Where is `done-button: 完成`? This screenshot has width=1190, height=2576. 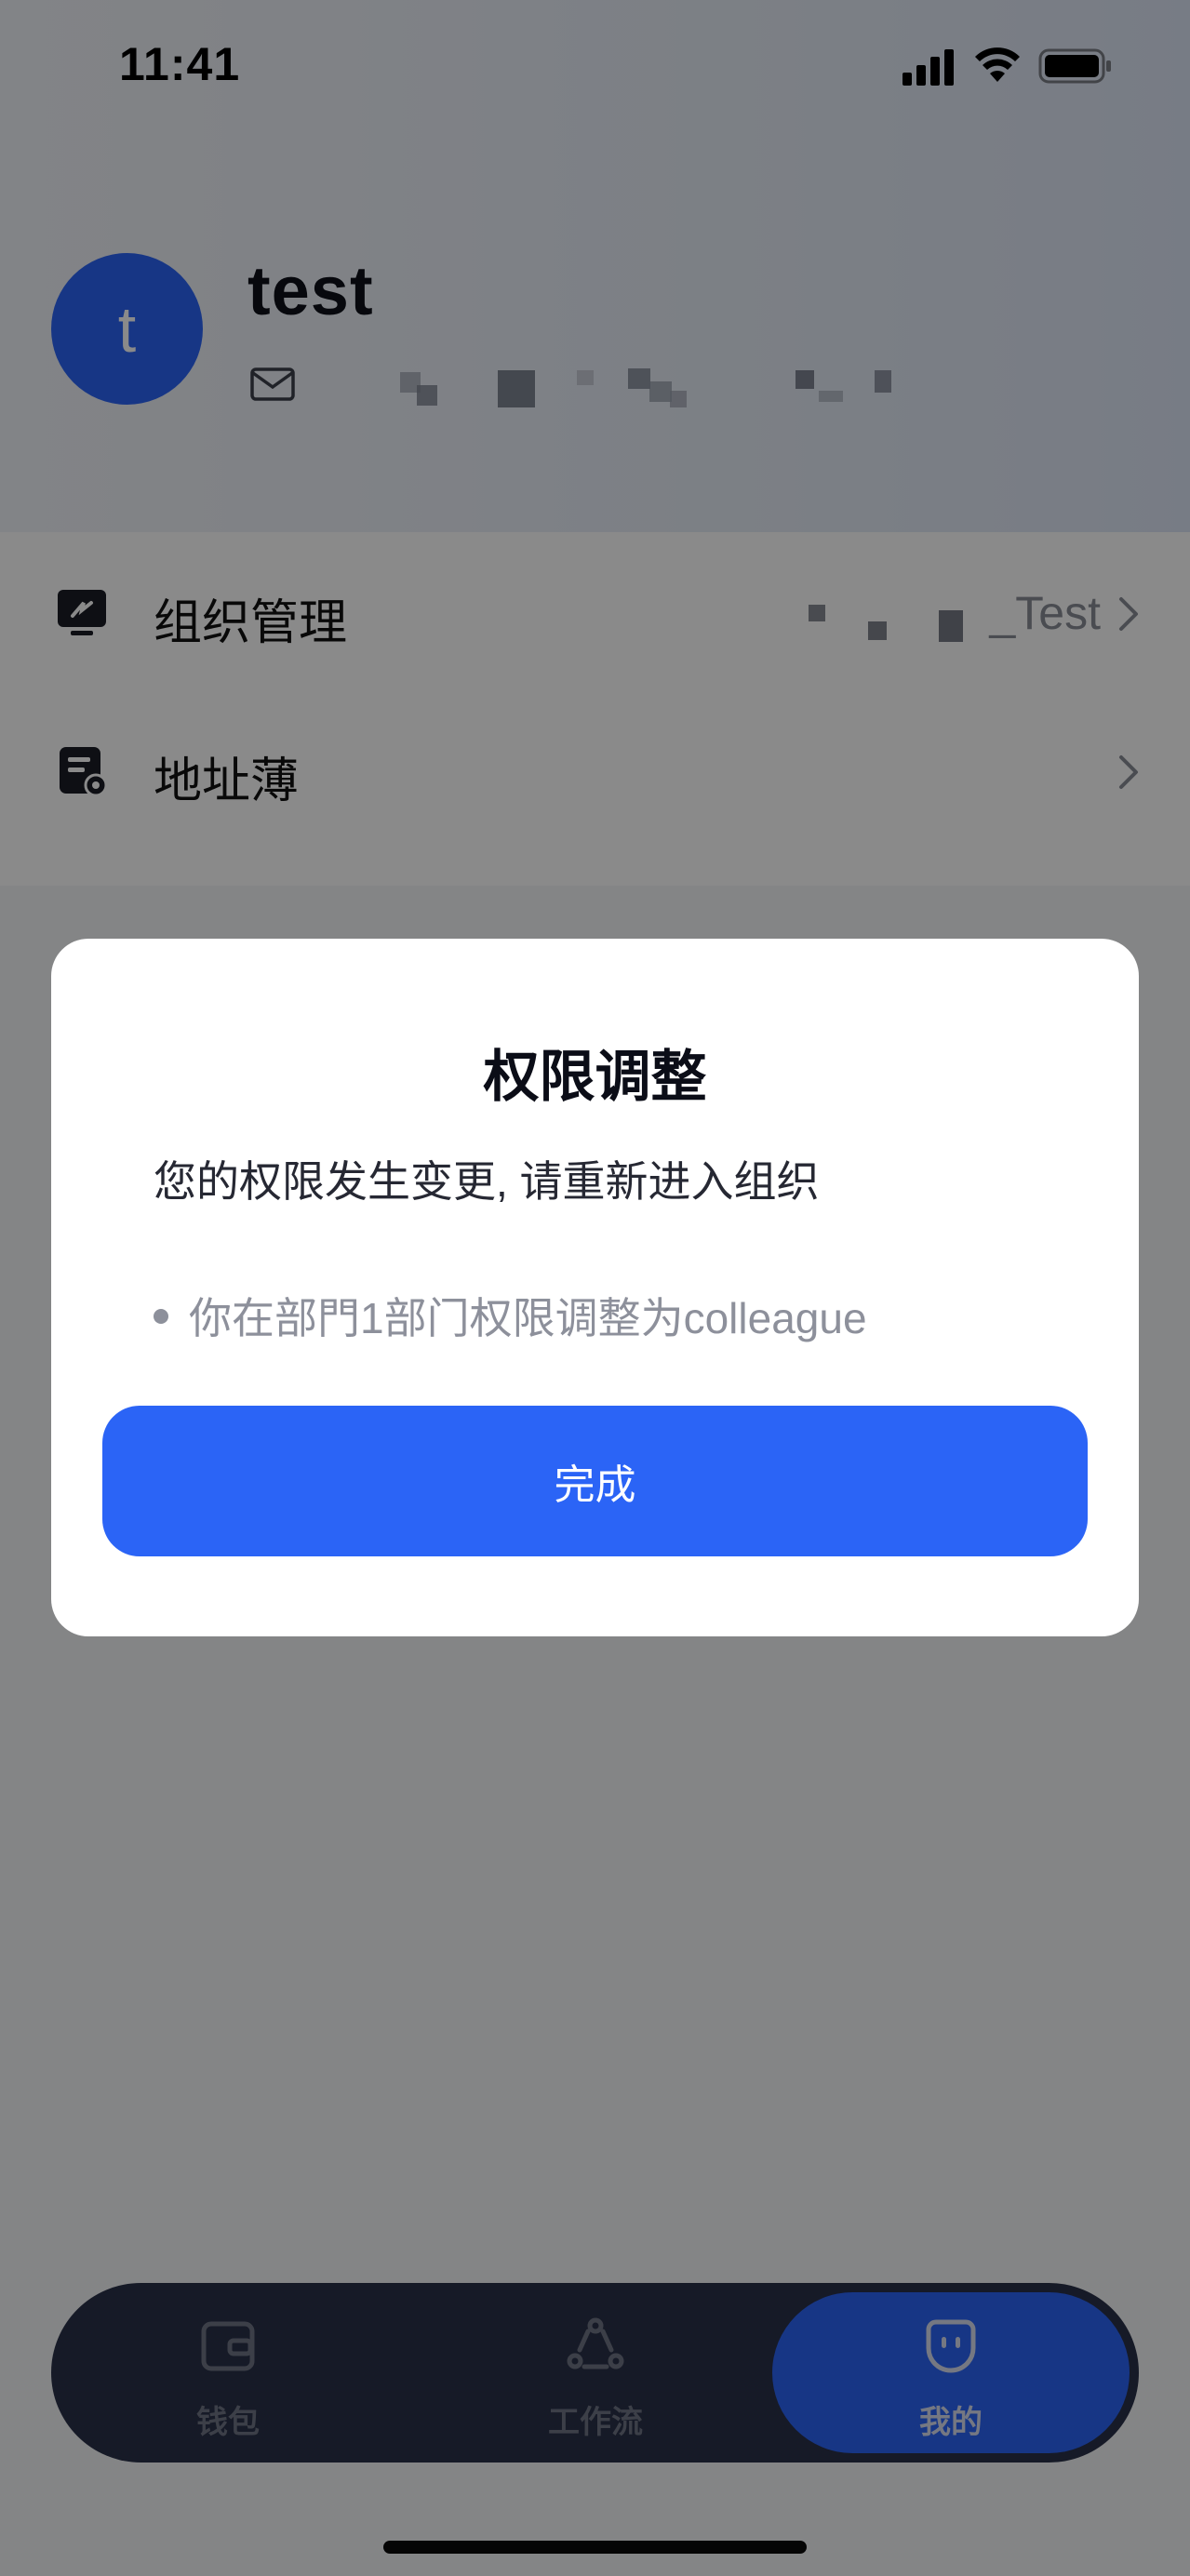
done-button: 完成 is located at coordinates (595, 1481).